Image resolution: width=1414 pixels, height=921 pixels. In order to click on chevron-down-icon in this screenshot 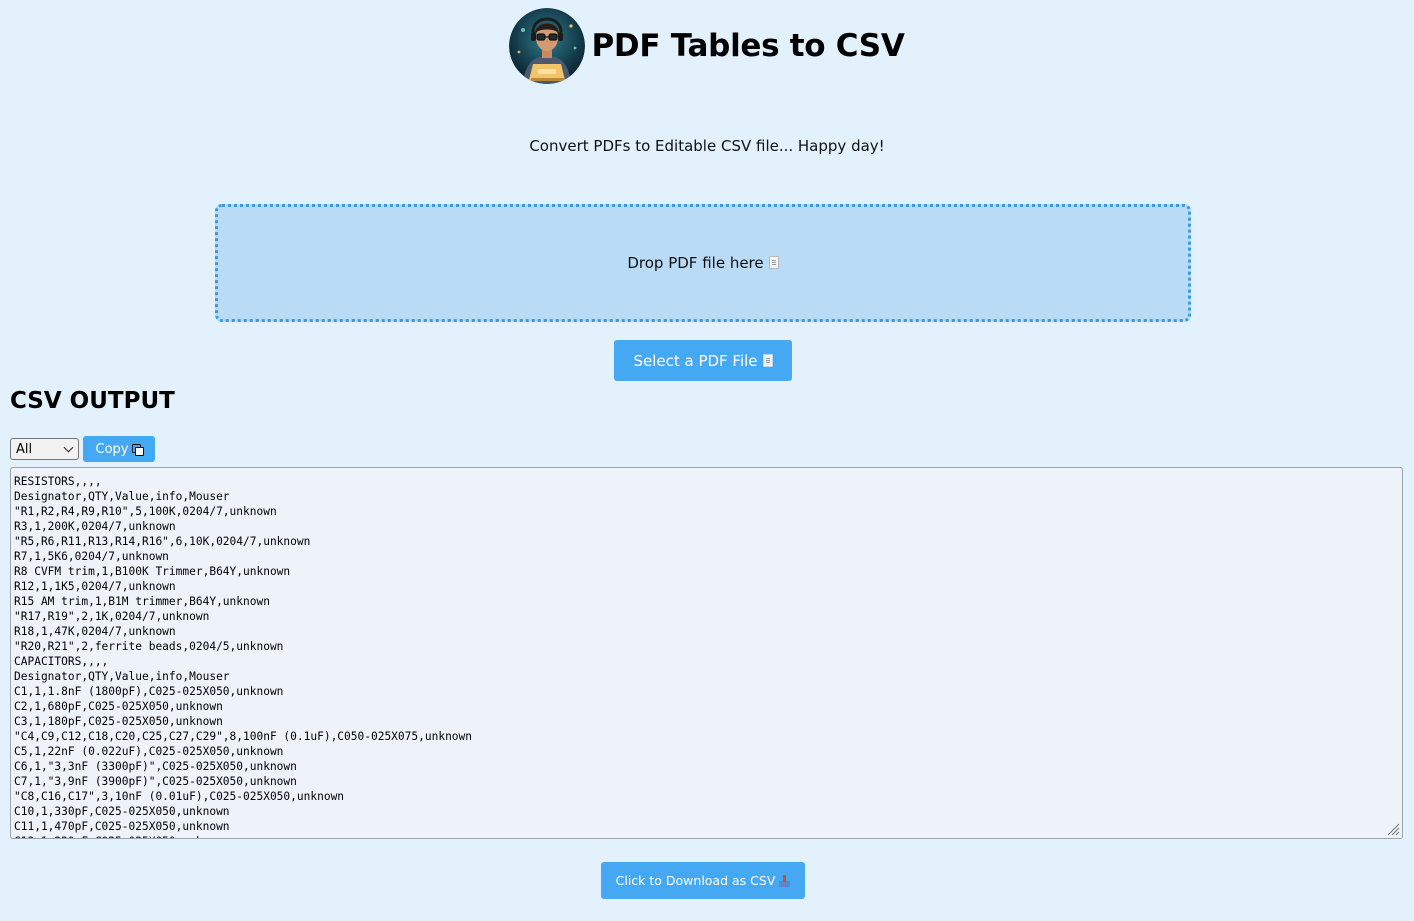, I will do `click(68, 447)`.